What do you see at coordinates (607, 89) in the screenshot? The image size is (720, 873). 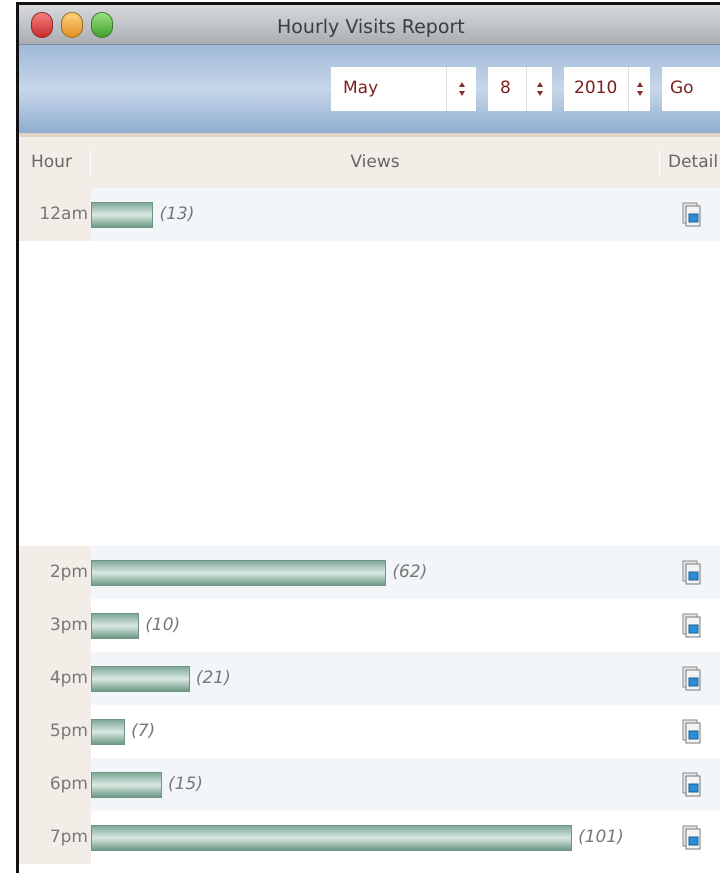 I see `year-select: 2010` at bounding box center [607, 89].